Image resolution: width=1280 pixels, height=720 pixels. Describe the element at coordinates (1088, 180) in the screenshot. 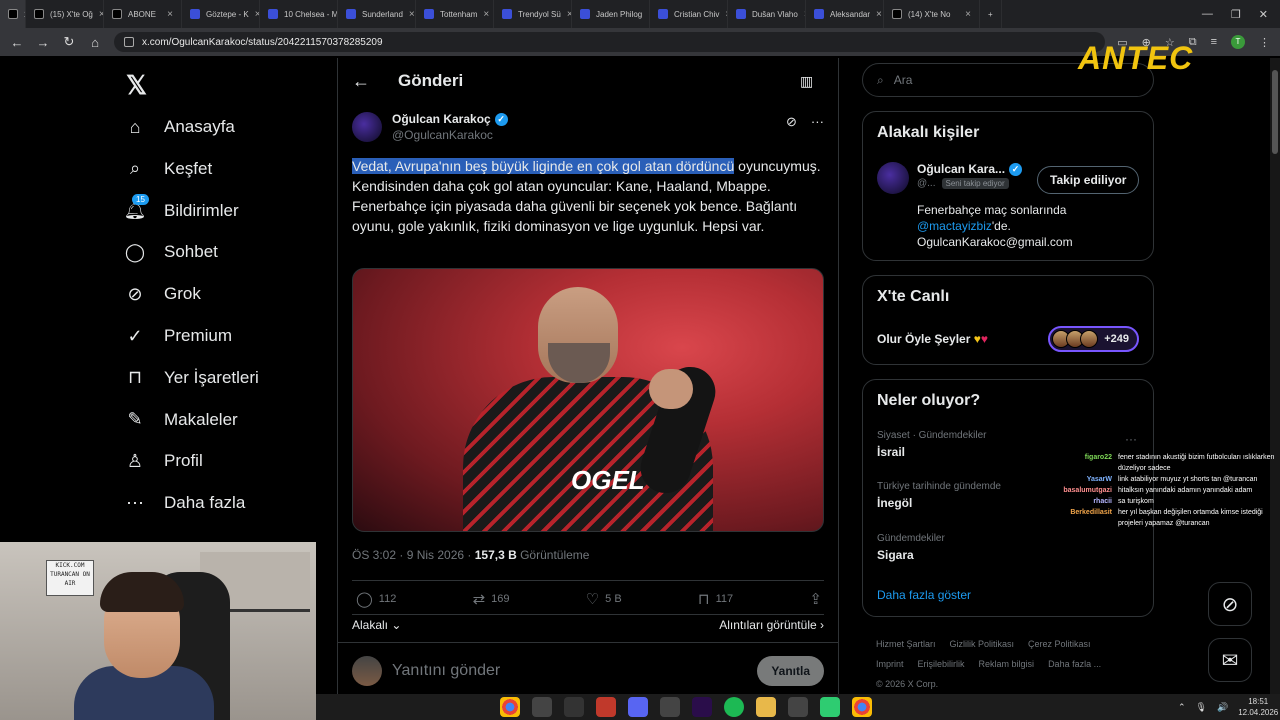

I see `following-button: Takip ediliyor` at that location.